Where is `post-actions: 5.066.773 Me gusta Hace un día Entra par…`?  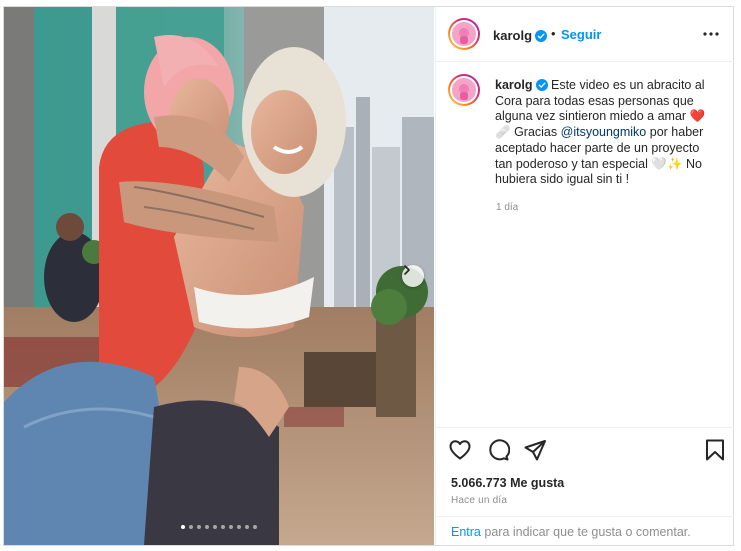 post-actions: 5.066.773 Me gusta Hace un día Entra par… is located at coordinates (585, 486).